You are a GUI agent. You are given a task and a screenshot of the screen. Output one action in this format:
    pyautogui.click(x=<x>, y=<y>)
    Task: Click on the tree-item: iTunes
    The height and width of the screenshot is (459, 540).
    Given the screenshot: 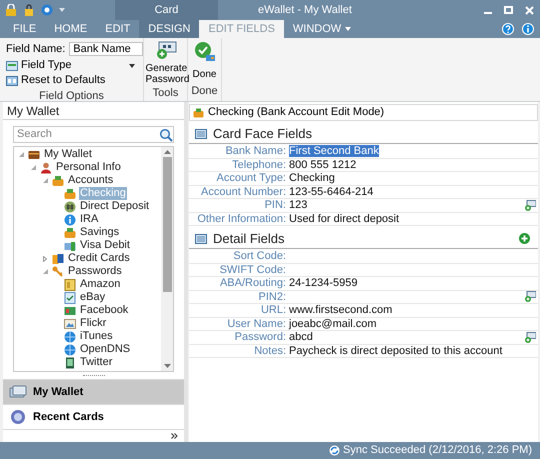 What is the action you would take?
    pyautogui.click(x=96, y=336)
    